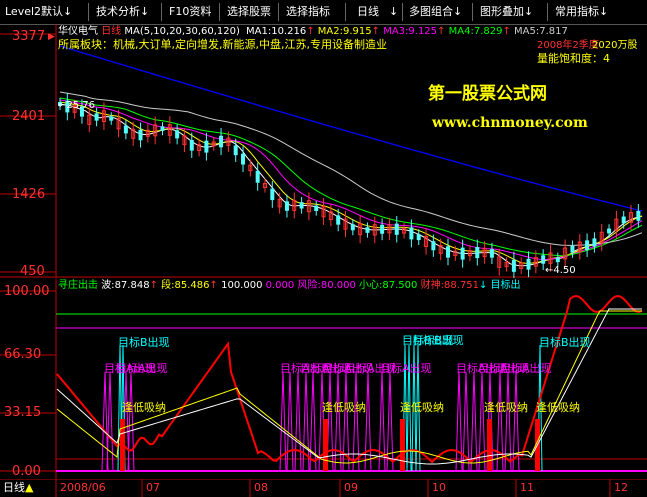  Describe the element at coordinates (18, 487) in the screenshot. I see `period-tab: 日线▲` at that location.